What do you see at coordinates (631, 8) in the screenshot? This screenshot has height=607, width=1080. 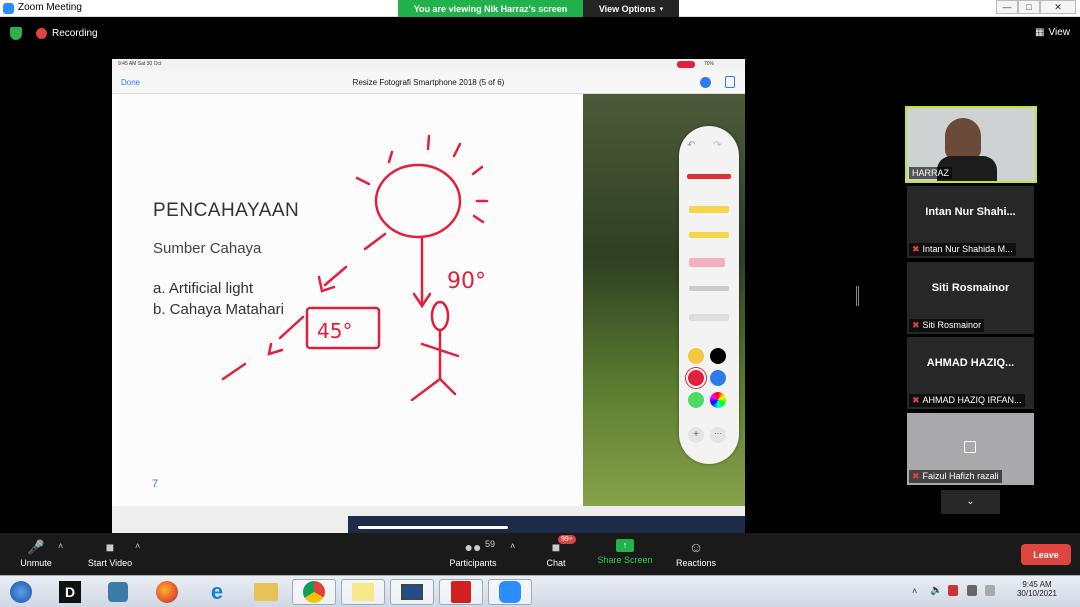 I see `view-options-button: View Options ▾` at bounding box center [631, 8].